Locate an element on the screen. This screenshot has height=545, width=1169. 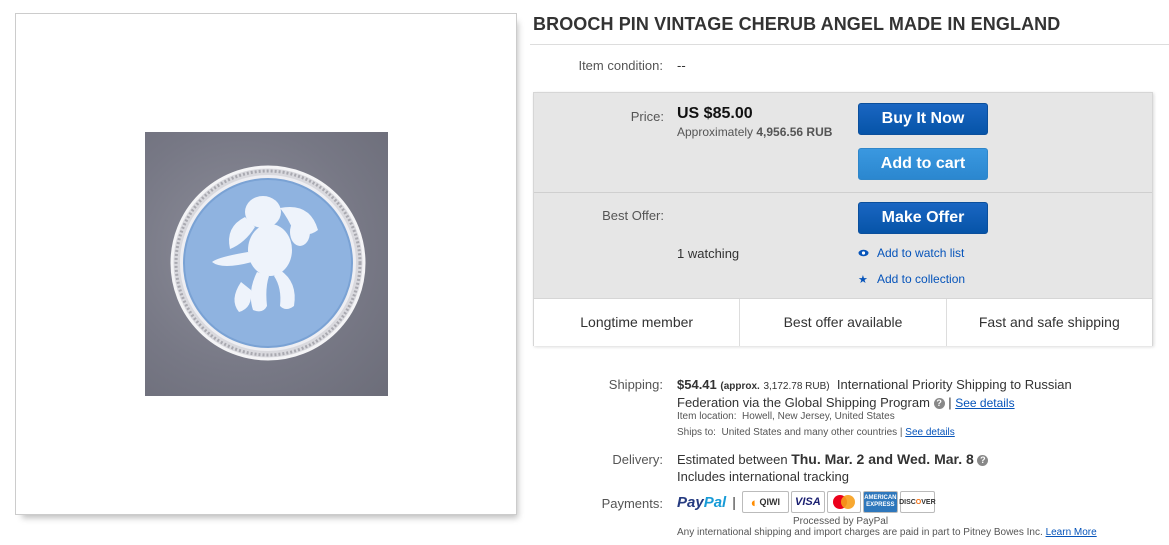
shipping-approx: (approx. is located at coordinates (740, 386).